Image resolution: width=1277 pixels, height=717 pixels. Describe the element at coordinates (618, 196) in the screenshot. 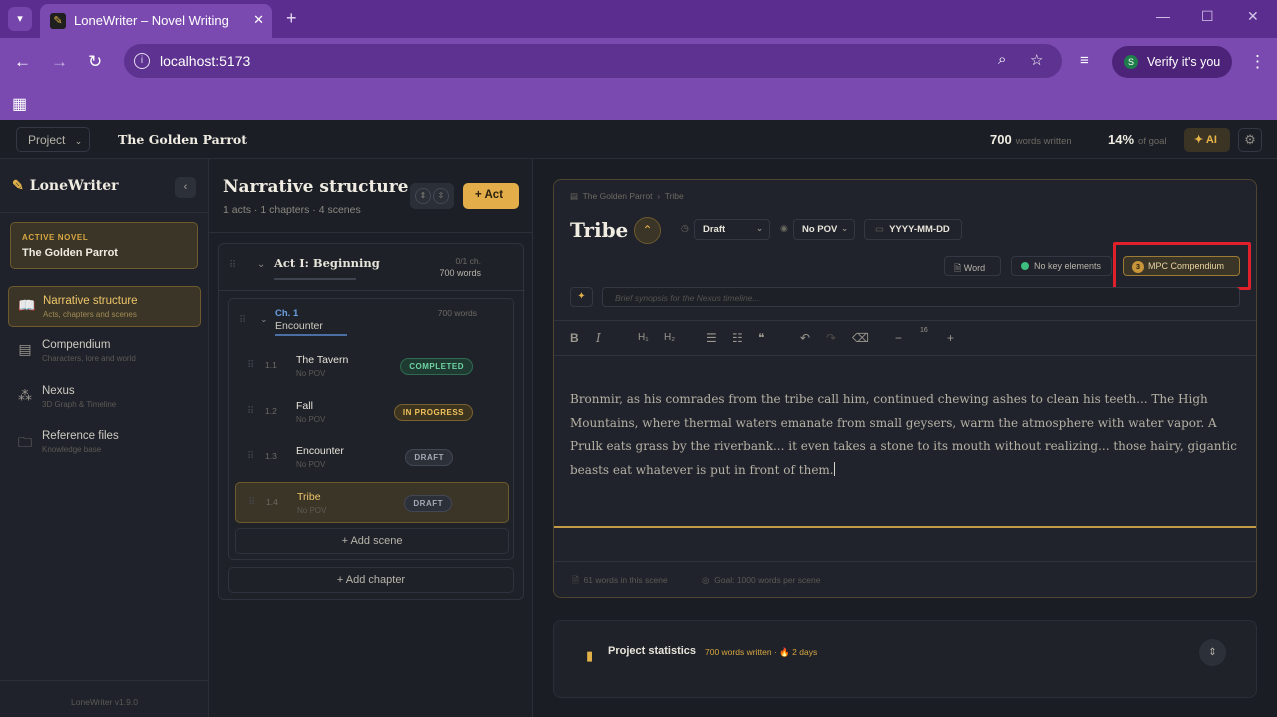

I see `breadcrumb-project: The Golden Parrot` at that location.